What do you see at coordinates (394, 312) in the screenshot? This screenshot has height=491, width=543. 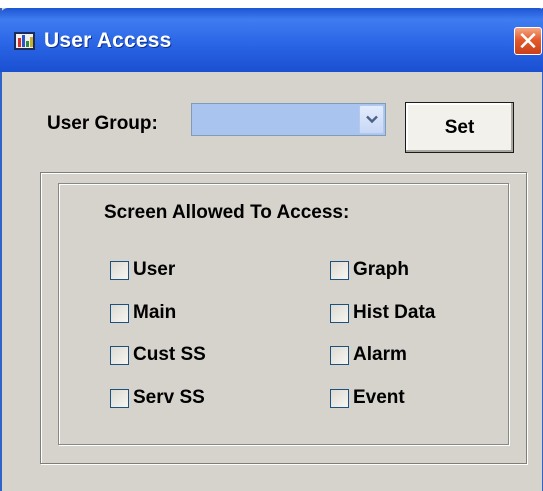 I see `checkbox-label: Hist Data` at bounding box center [394, 312].